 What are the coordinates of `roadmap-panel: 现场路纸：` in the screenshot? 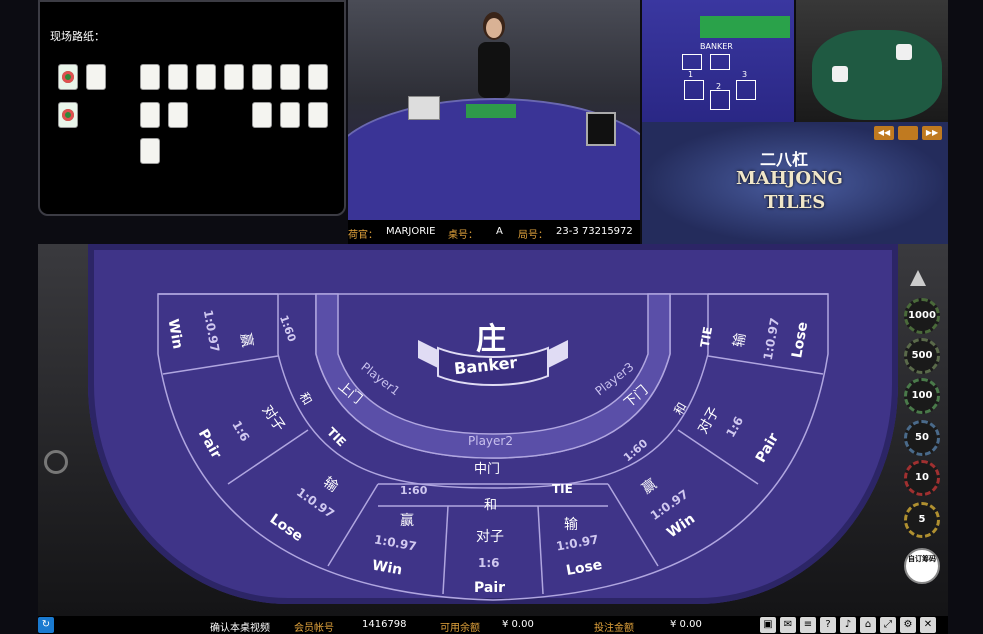 It's located at (192, 108).